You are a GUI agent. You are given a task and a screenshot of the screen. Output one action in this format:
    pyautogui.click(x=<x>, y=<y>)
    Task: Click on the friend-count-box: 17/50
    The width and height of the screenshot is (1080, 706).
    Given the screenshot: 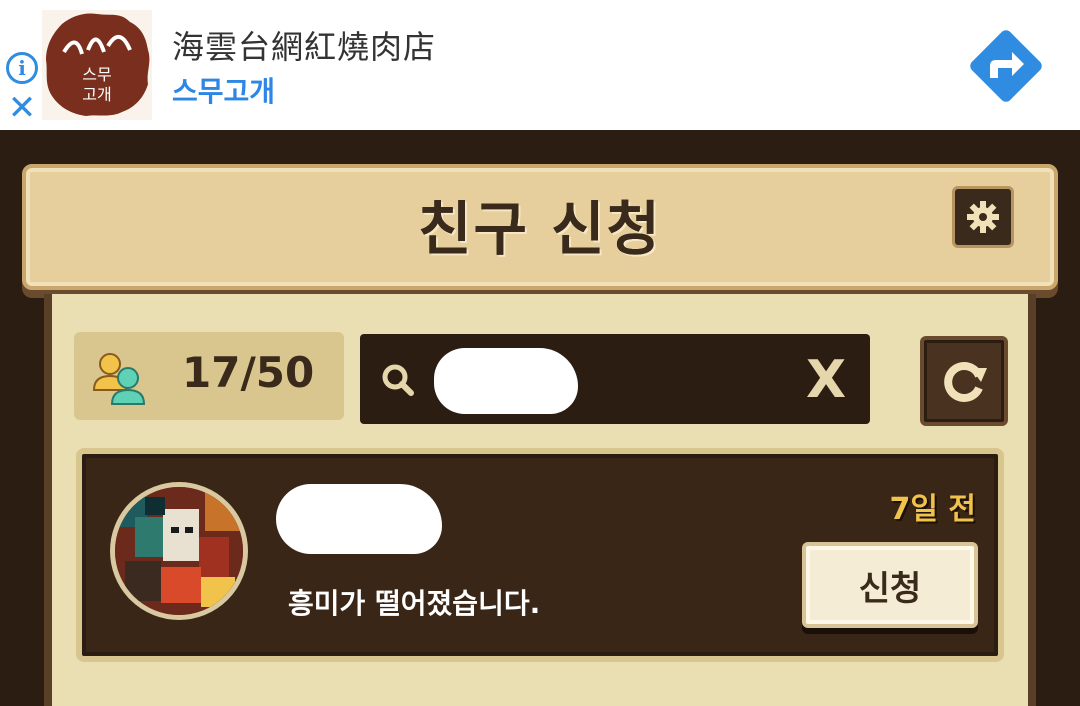 What is the action you would take?
    pyautogui.click(x=209, y=376)
    